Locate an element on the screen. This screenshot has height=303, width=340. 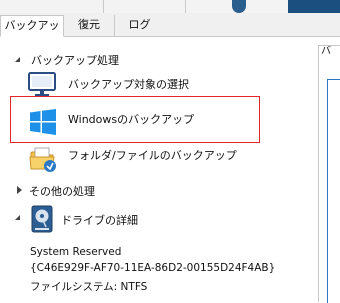
menu-item-label: フォルダ/ファイルのバックアップ is located at coordinates (152, 155).